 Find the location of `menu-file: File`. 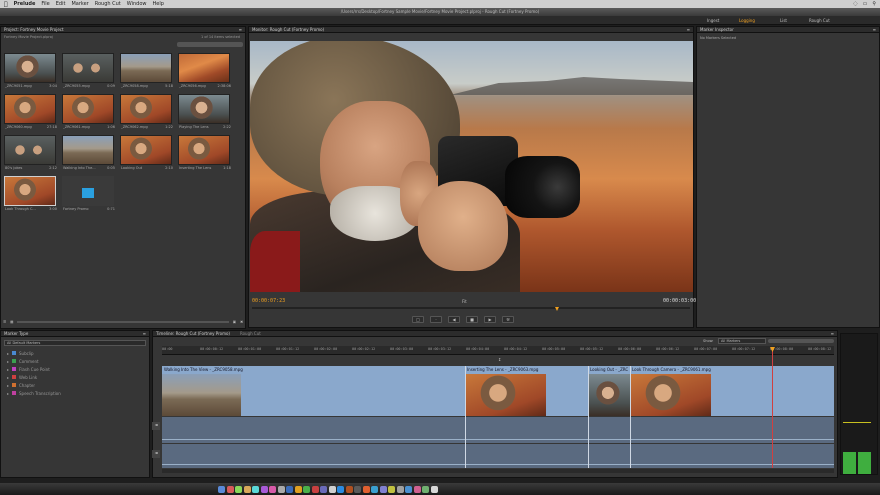

menu-file: File is located at coordinates (45, 4).